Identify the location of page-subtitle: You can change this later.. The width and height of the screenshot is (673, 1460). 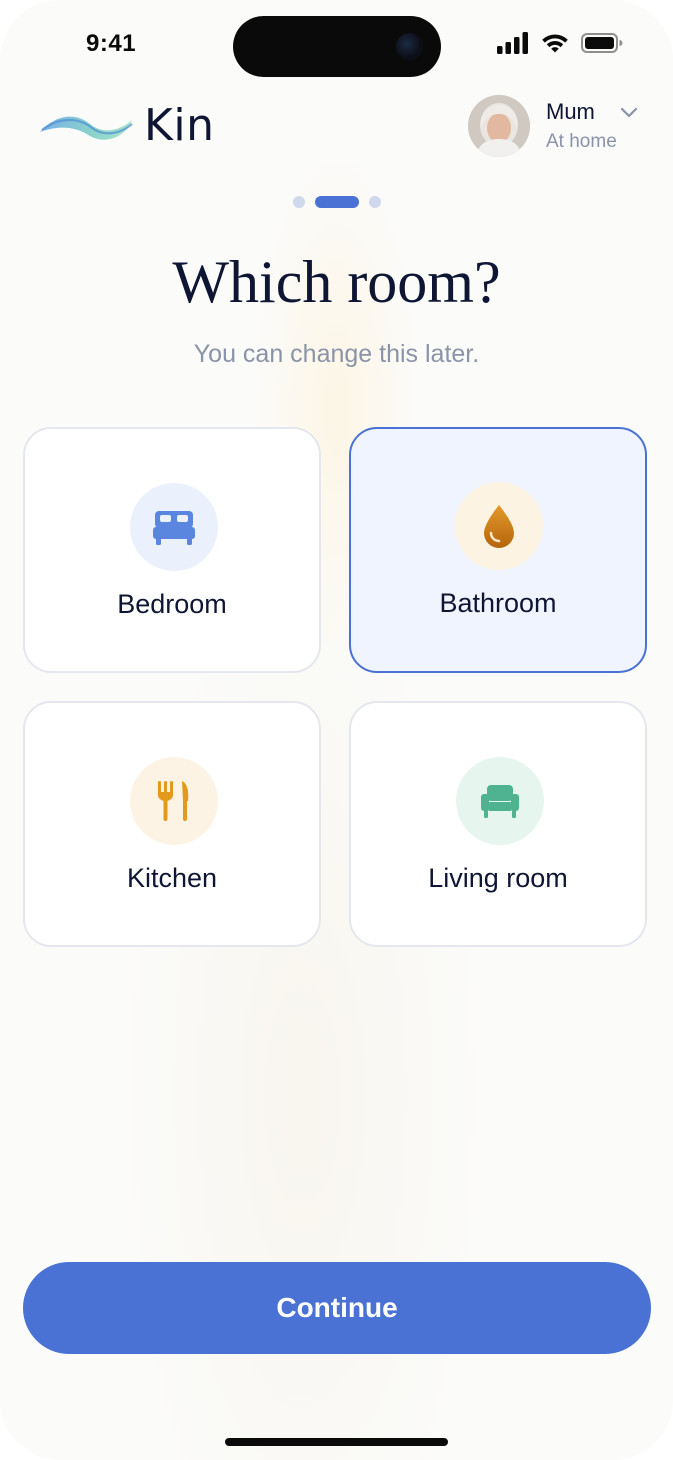
(336, 354).